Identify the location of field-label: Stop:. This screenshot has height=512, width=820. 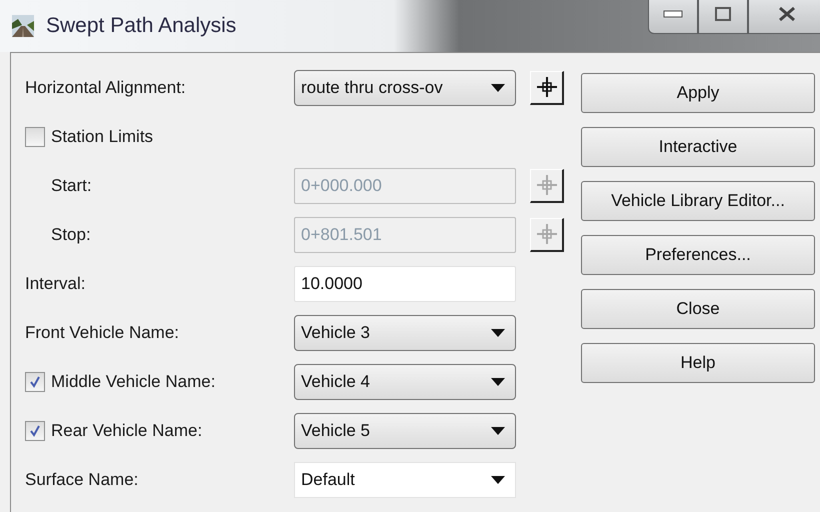
(71, 234).